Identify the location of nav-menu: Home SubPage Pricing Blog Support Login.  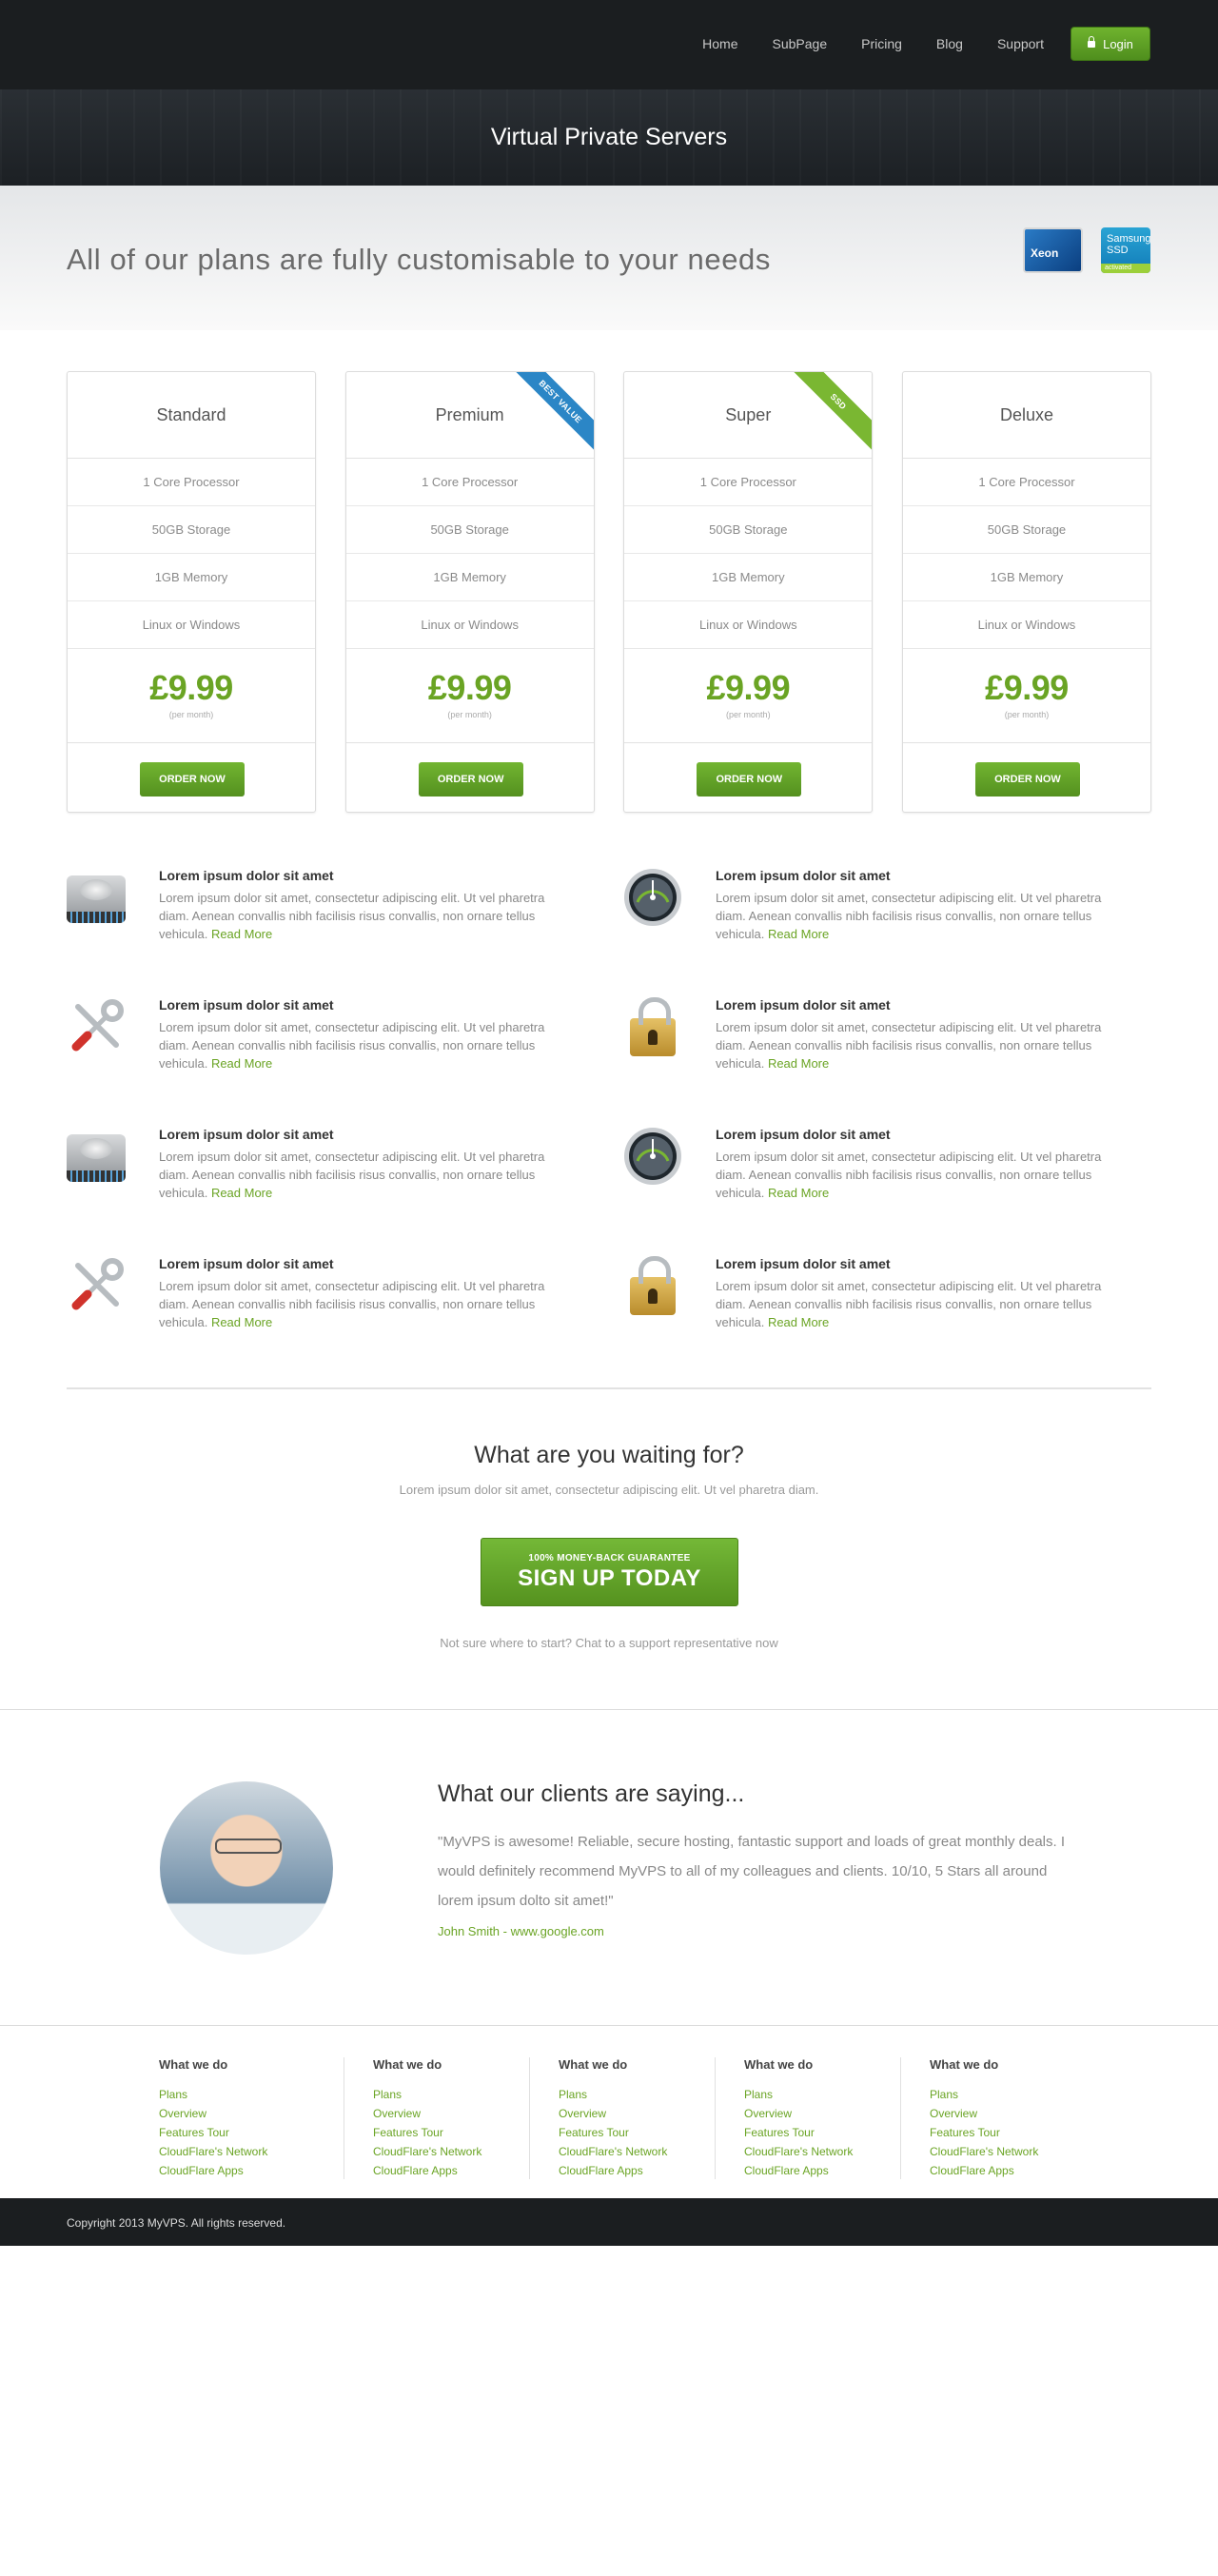
(926, 44).